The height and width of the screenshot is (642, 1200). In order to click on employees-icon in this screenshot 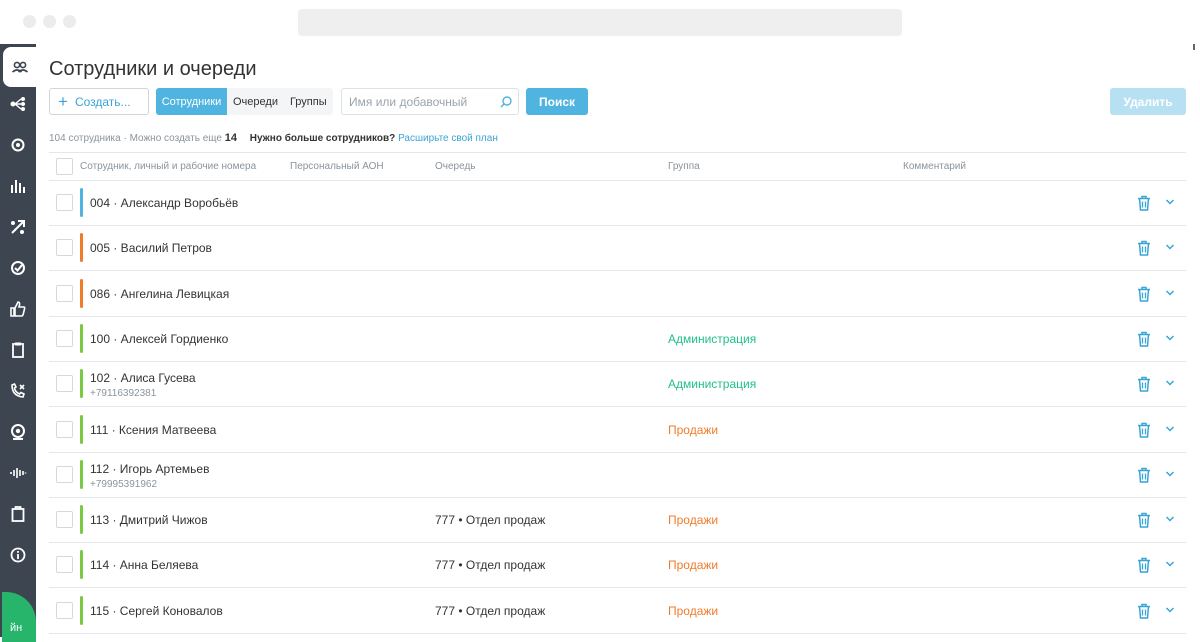, I will do `click(19, 67)`.